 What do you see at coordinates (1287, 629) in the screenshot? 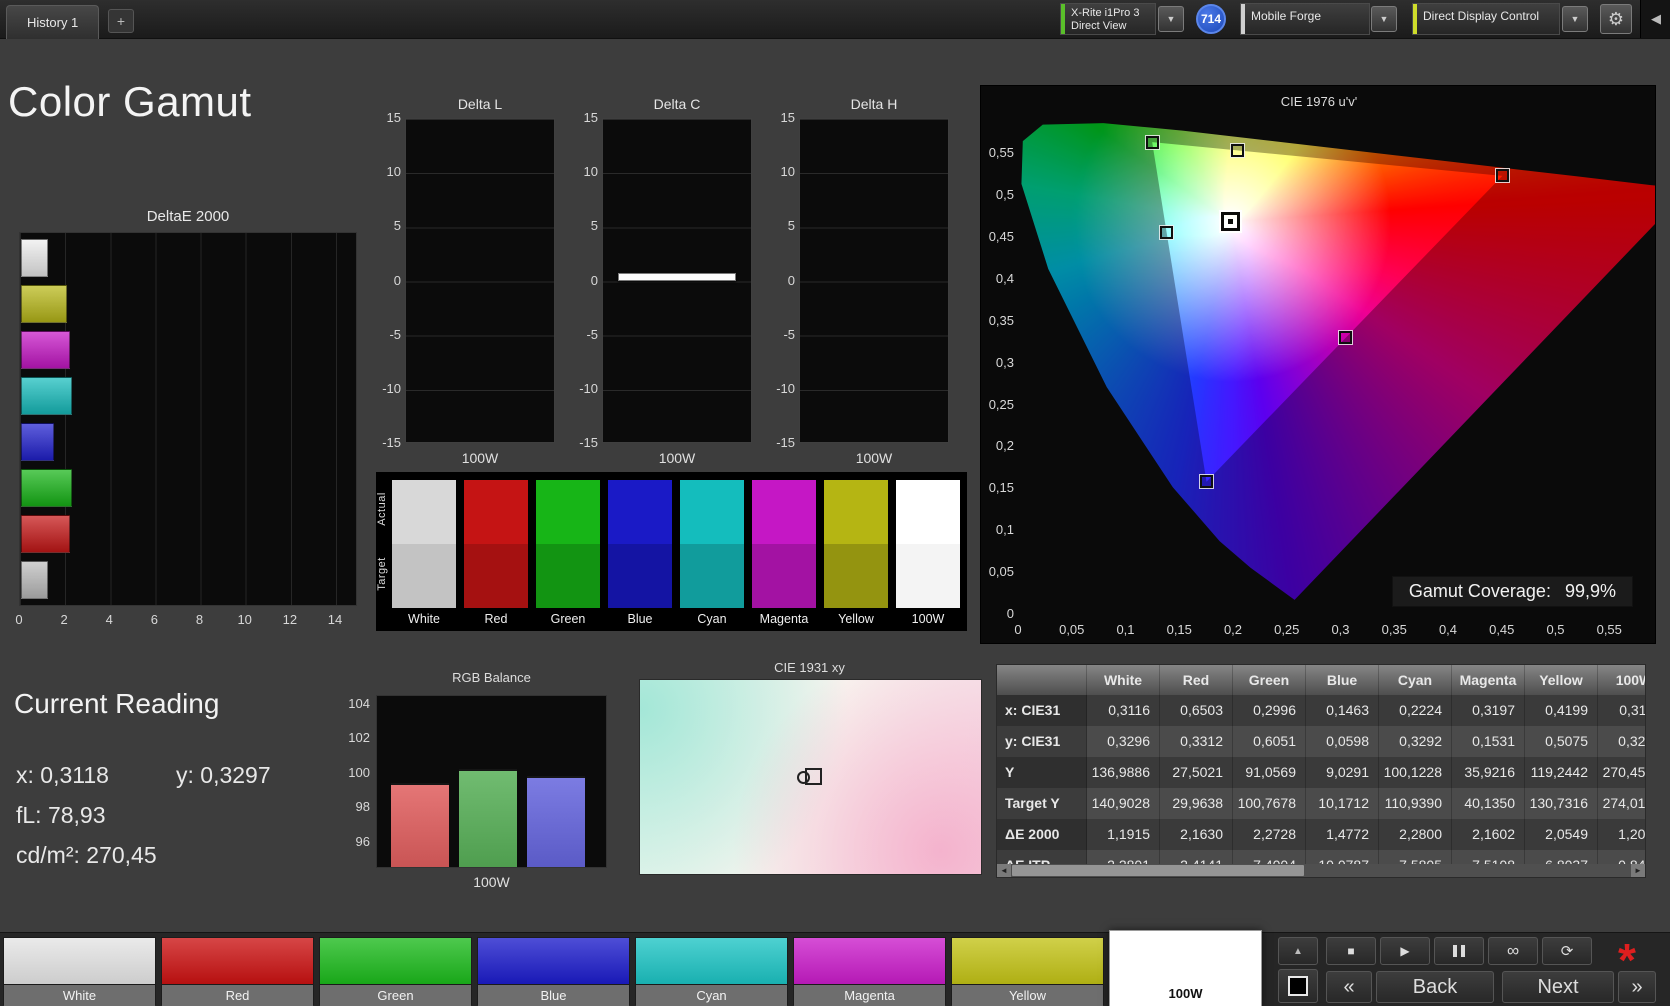
I see `cie-x-tick: 0,25` at bounding box center [1287, 629].